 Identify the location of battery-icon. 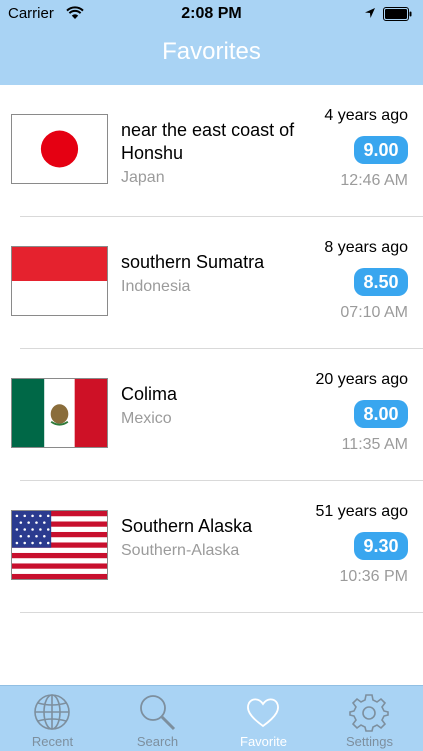
(397, 14).